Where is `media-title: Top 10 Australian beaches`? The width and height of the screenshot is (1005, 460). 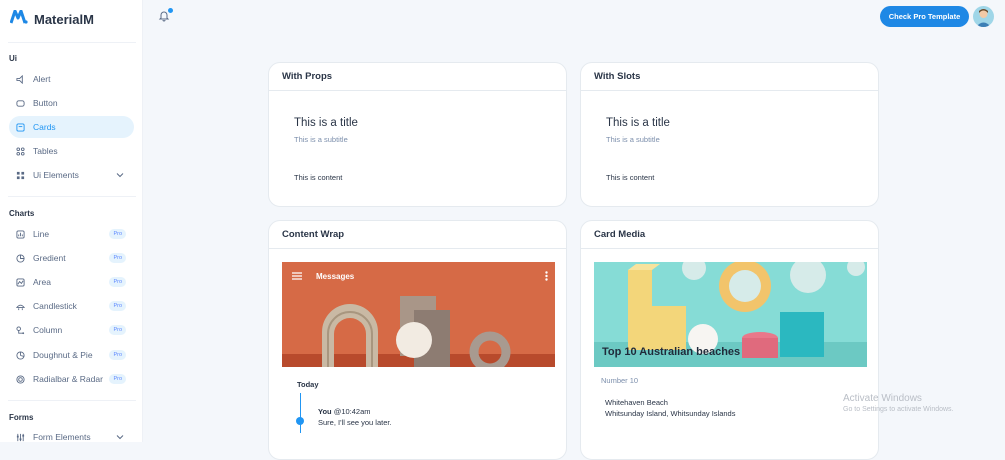
media-title: Top 10 Australian beaches is located at coordinates (671, 352).